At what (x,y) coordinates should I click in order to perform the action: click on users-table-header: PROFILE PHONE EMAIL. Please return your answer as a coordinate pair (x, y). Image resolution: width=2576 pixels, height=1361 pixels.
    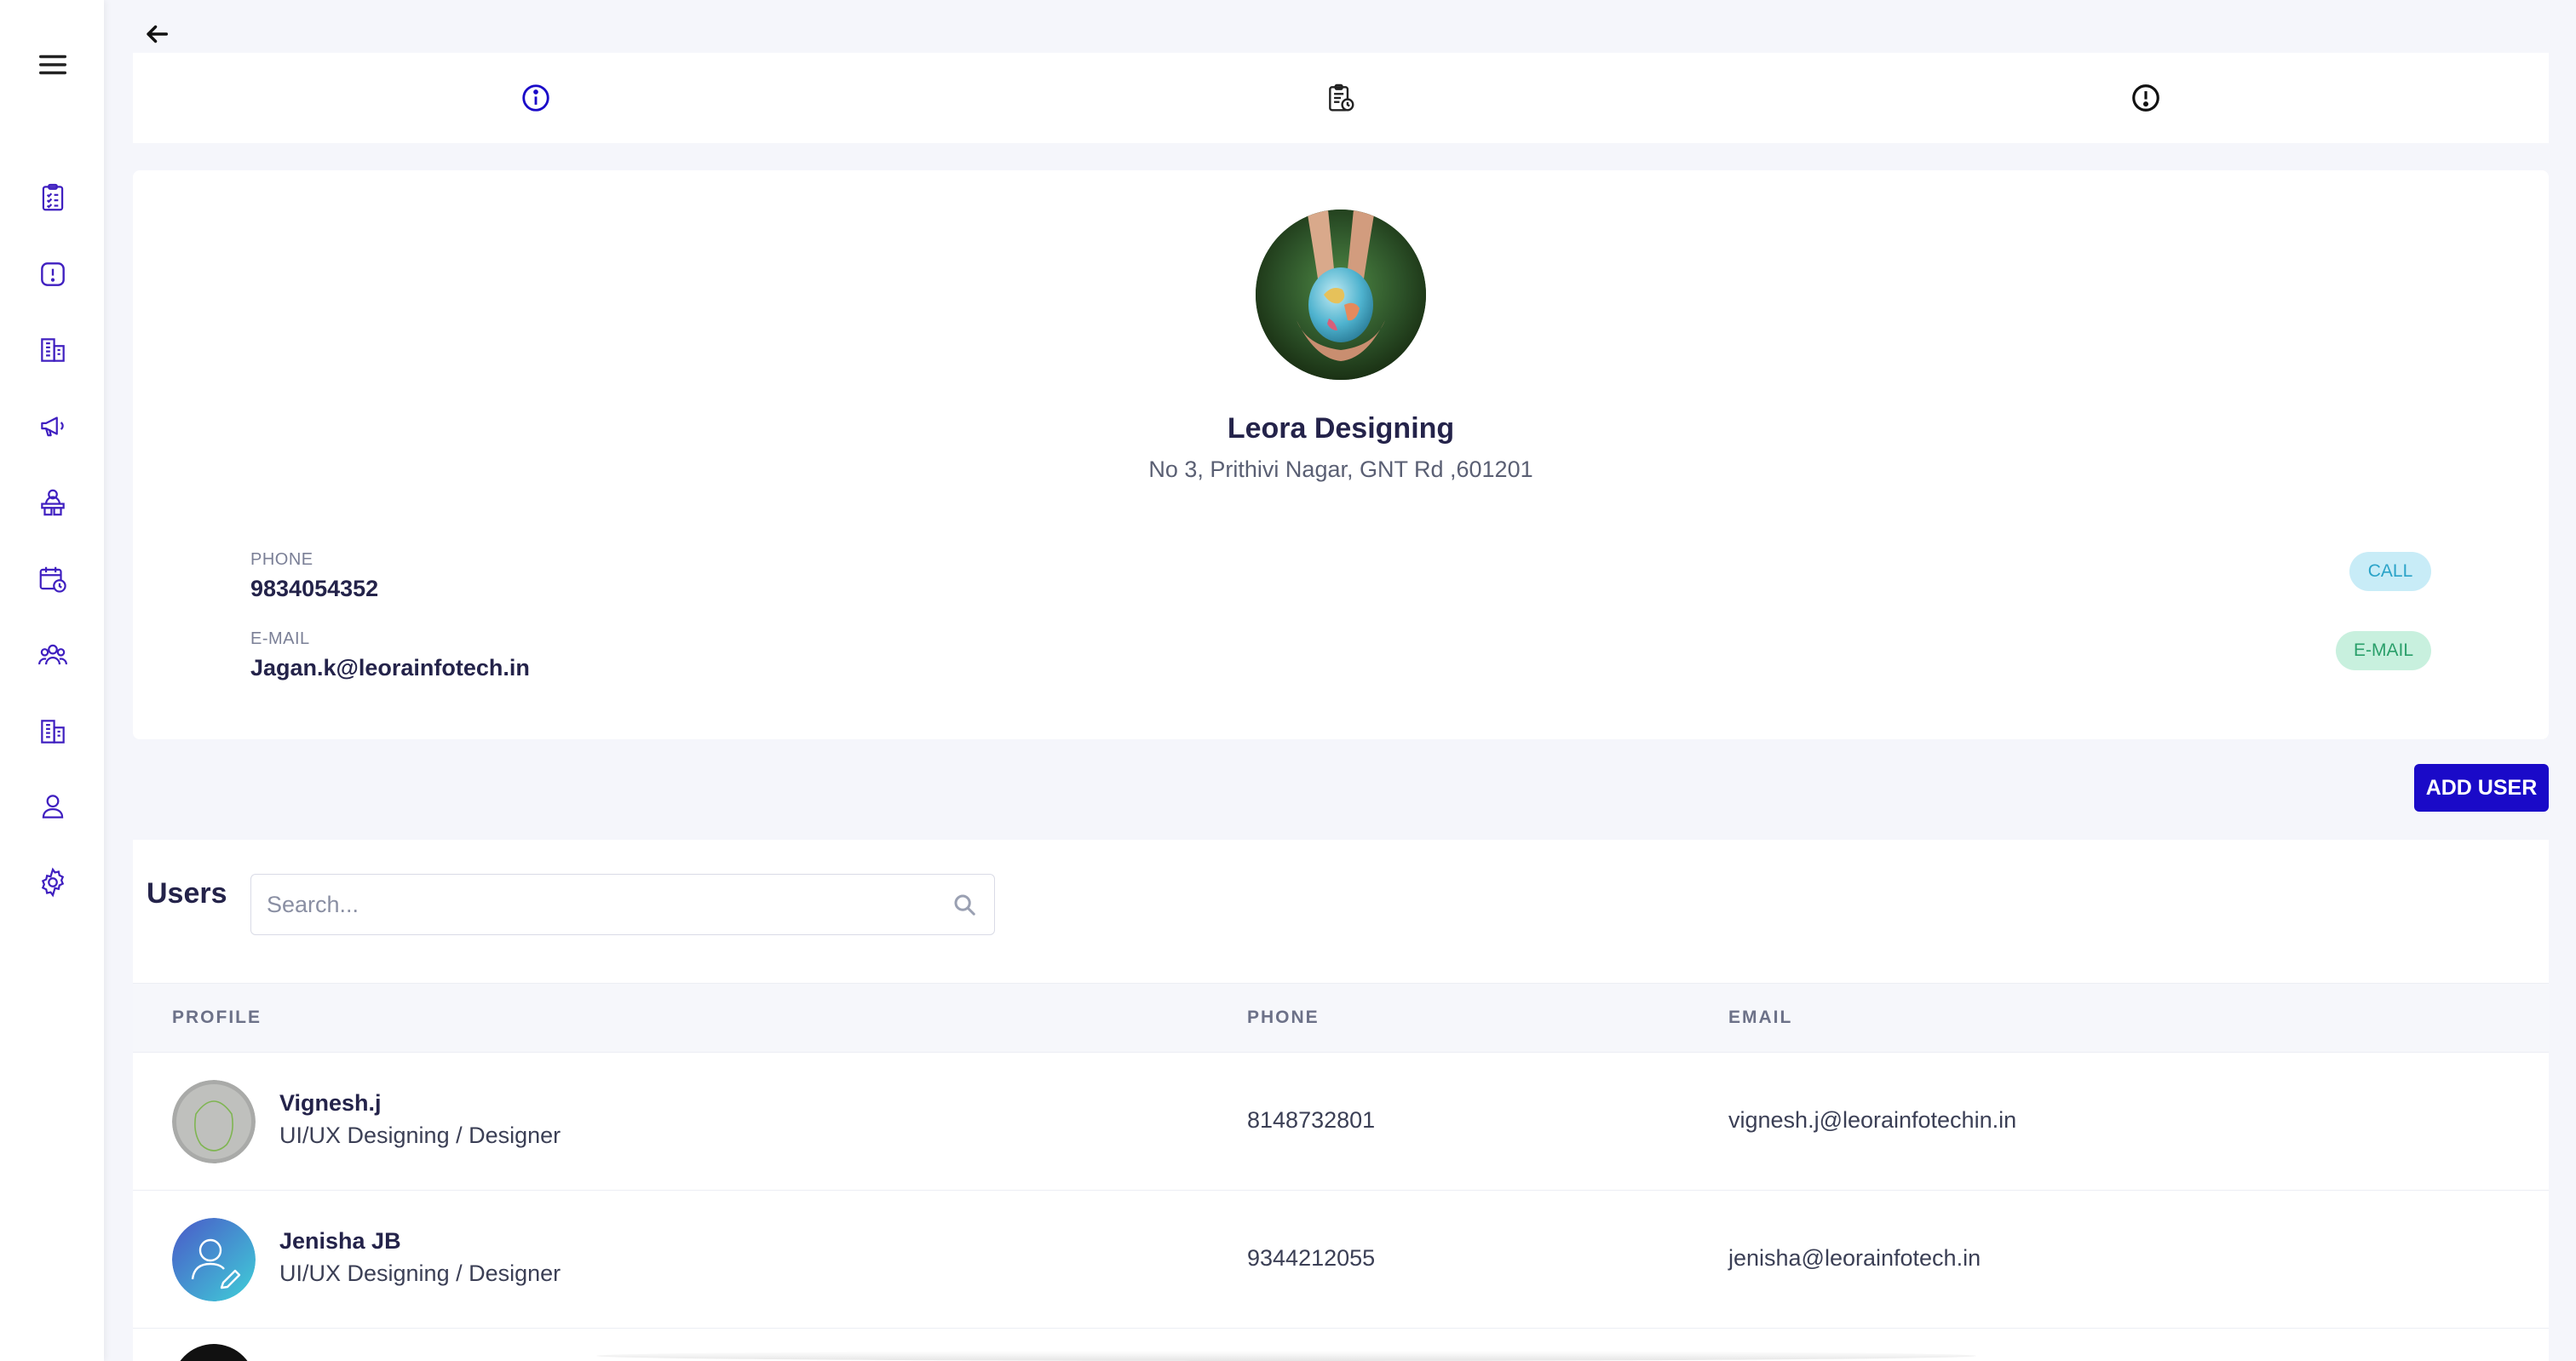
    Looking at the image, I should click on (1341, 1018).